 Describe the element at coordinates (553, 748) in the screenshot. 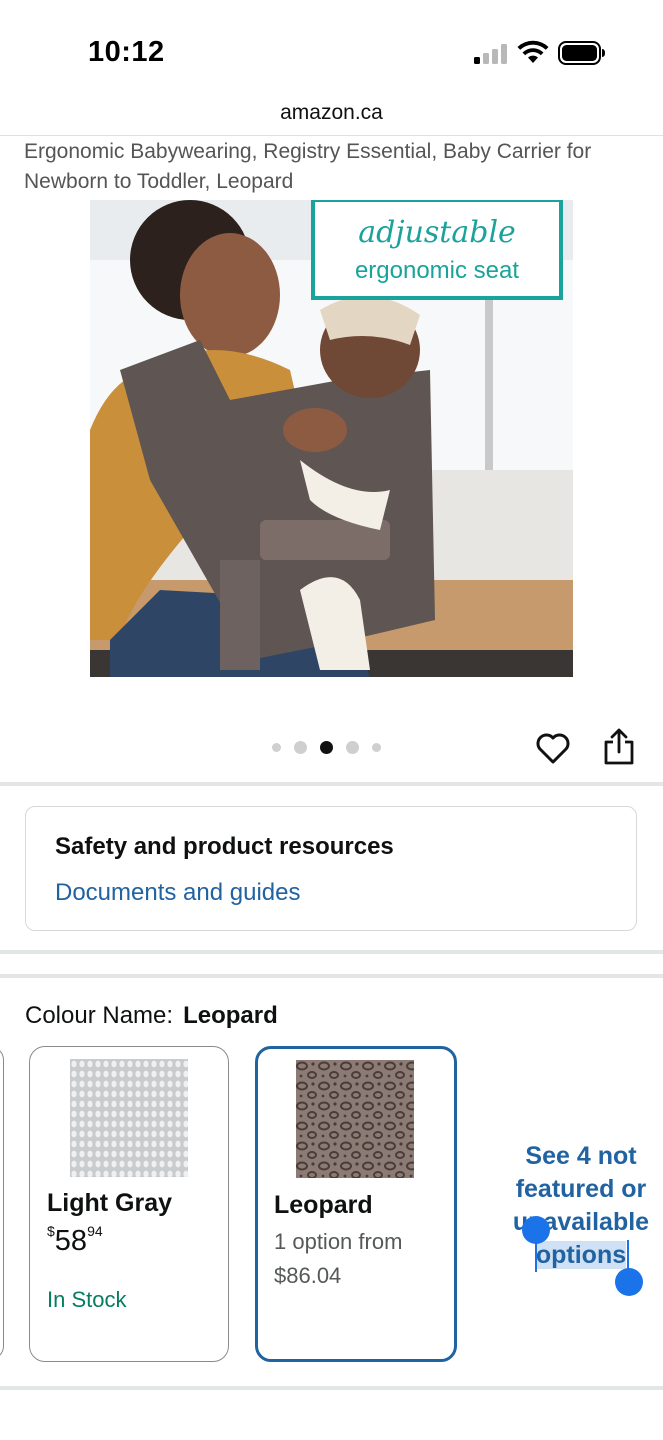

I see `heart-icon` at that location.